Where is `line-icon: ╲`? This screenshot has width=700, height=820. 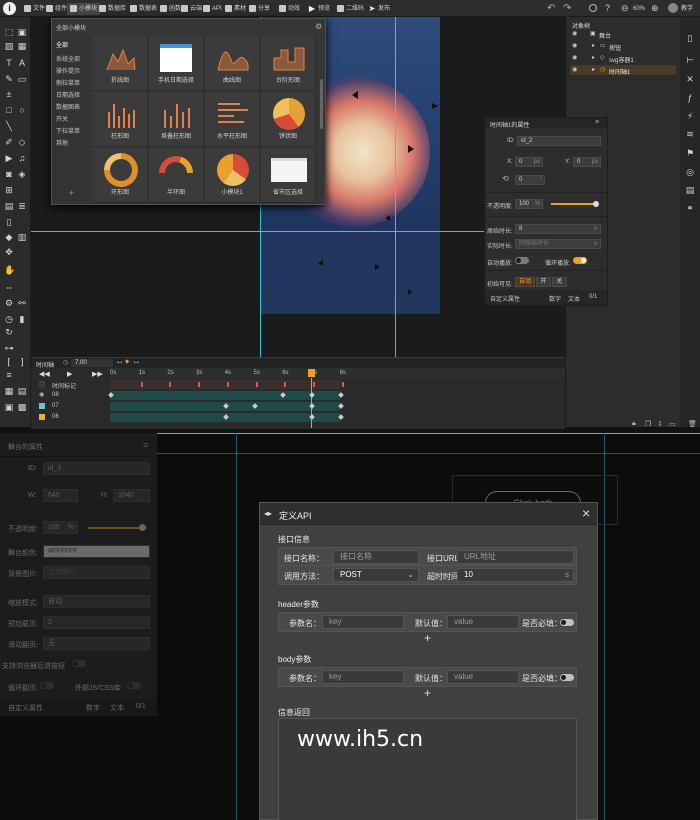 line-icon: ╲ is located at coordinates (9, 126).